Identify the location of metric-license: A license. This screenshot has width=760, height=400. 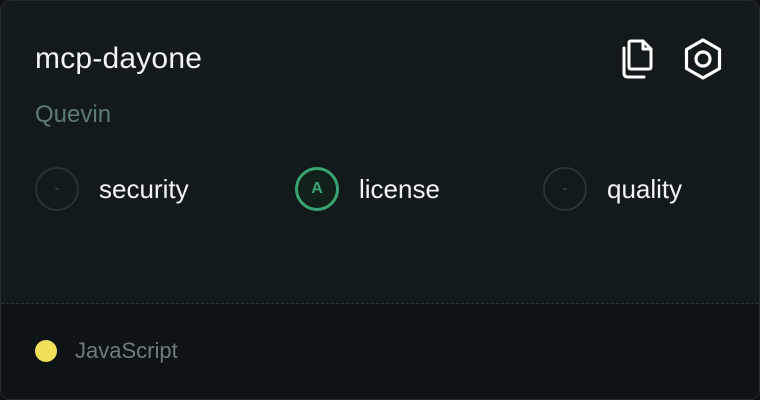
(367, 189).